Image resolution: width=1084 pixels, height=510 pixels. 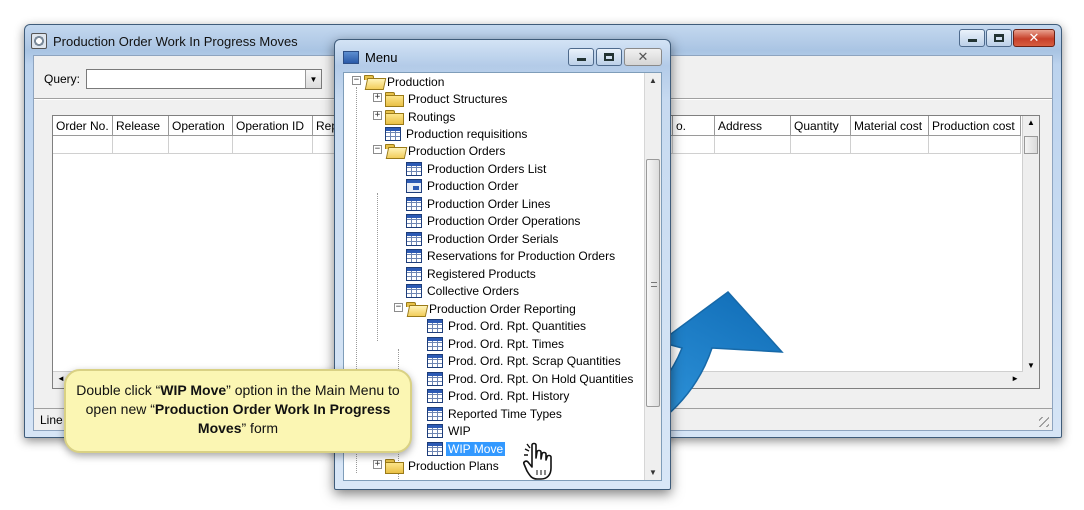 What do you see at coordinates (479, 203) in the screenshot?
I see `tree-item-production-order-lines: Production Order Lines` at bounding box center [479, 203].